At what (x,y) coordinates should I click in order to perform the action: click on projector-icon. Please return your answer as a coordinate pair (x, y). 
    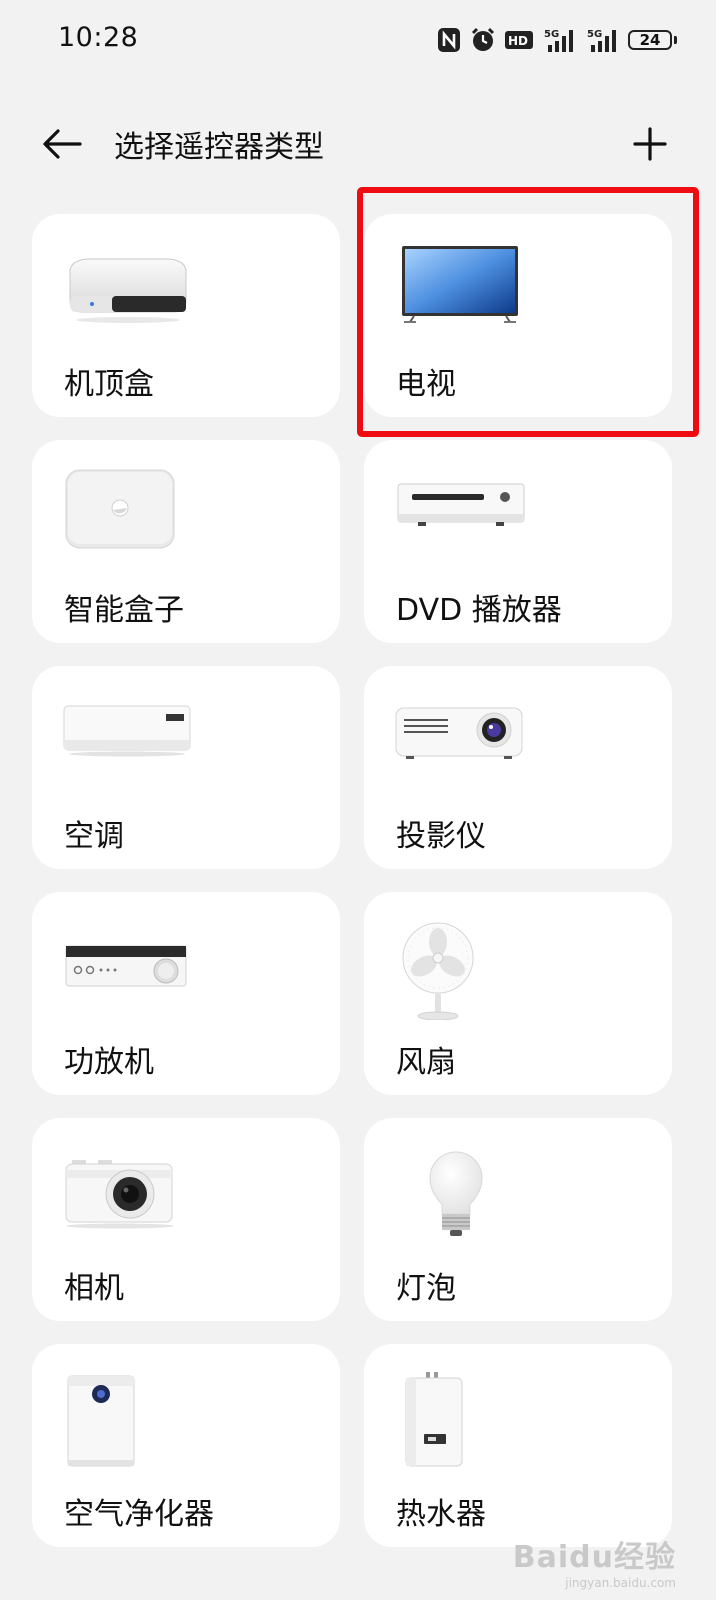
    Looking at the image, I should click on (459, 733).